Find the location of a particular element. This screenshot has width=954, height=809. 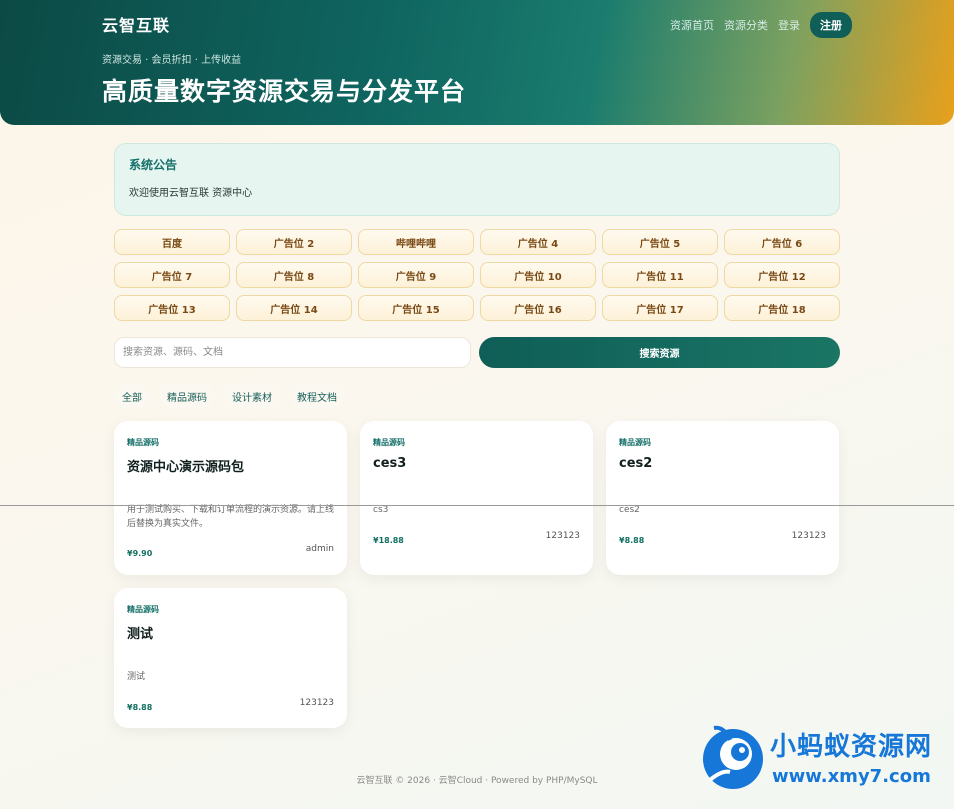

resource-card: 精品源码 ces2 ces2 ¥8.88 123123 is located at coordinates (722, 498).